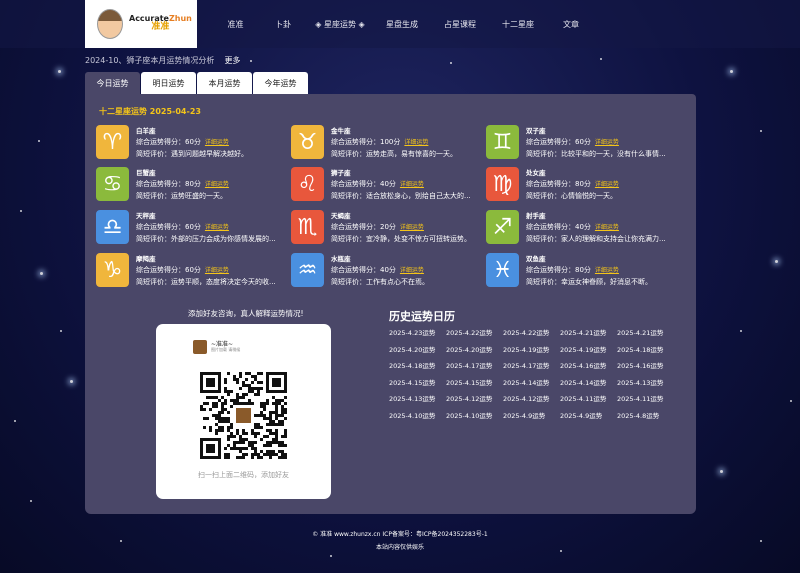  What do you see at coordinates (149, 60) in the screenshot?
I see `news-headline-link: 2024-10、狮子座本月运势情况分析` at bounding box center [149, 60].